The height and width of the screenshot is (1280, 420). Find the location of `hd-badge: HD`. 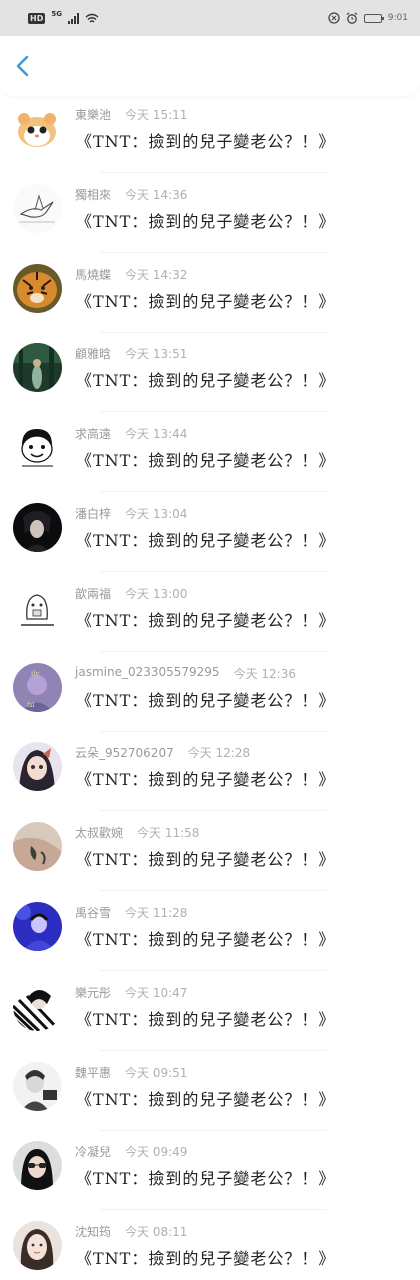

hd-badge: HD is located at coordinates (37, 18).